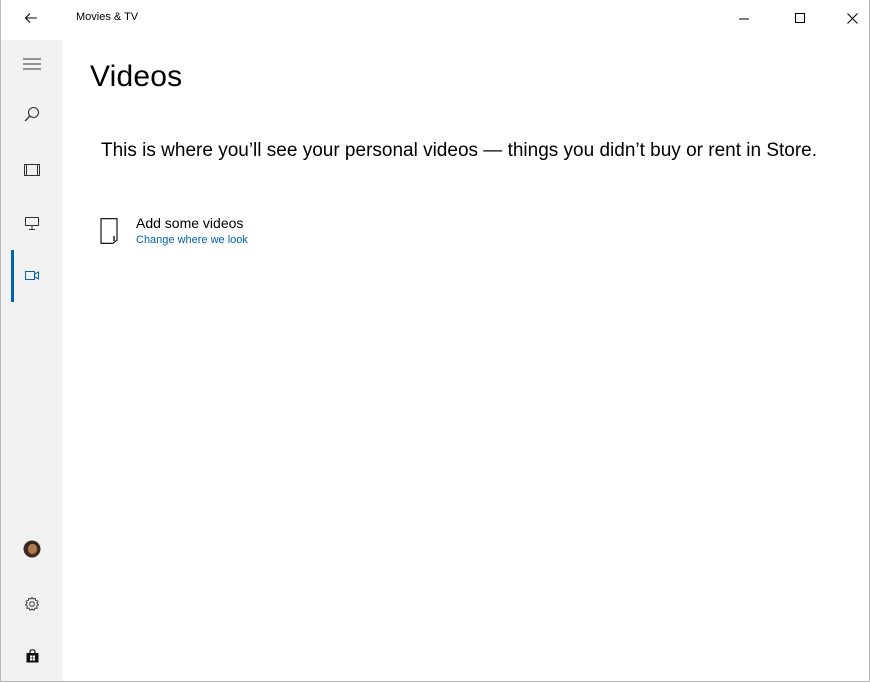 Image resolution: width=870 pixels, height=683 pixels. Describe the element at coordinates (32, 360) in the screenshot. I see `nav-sidebar` at that location.